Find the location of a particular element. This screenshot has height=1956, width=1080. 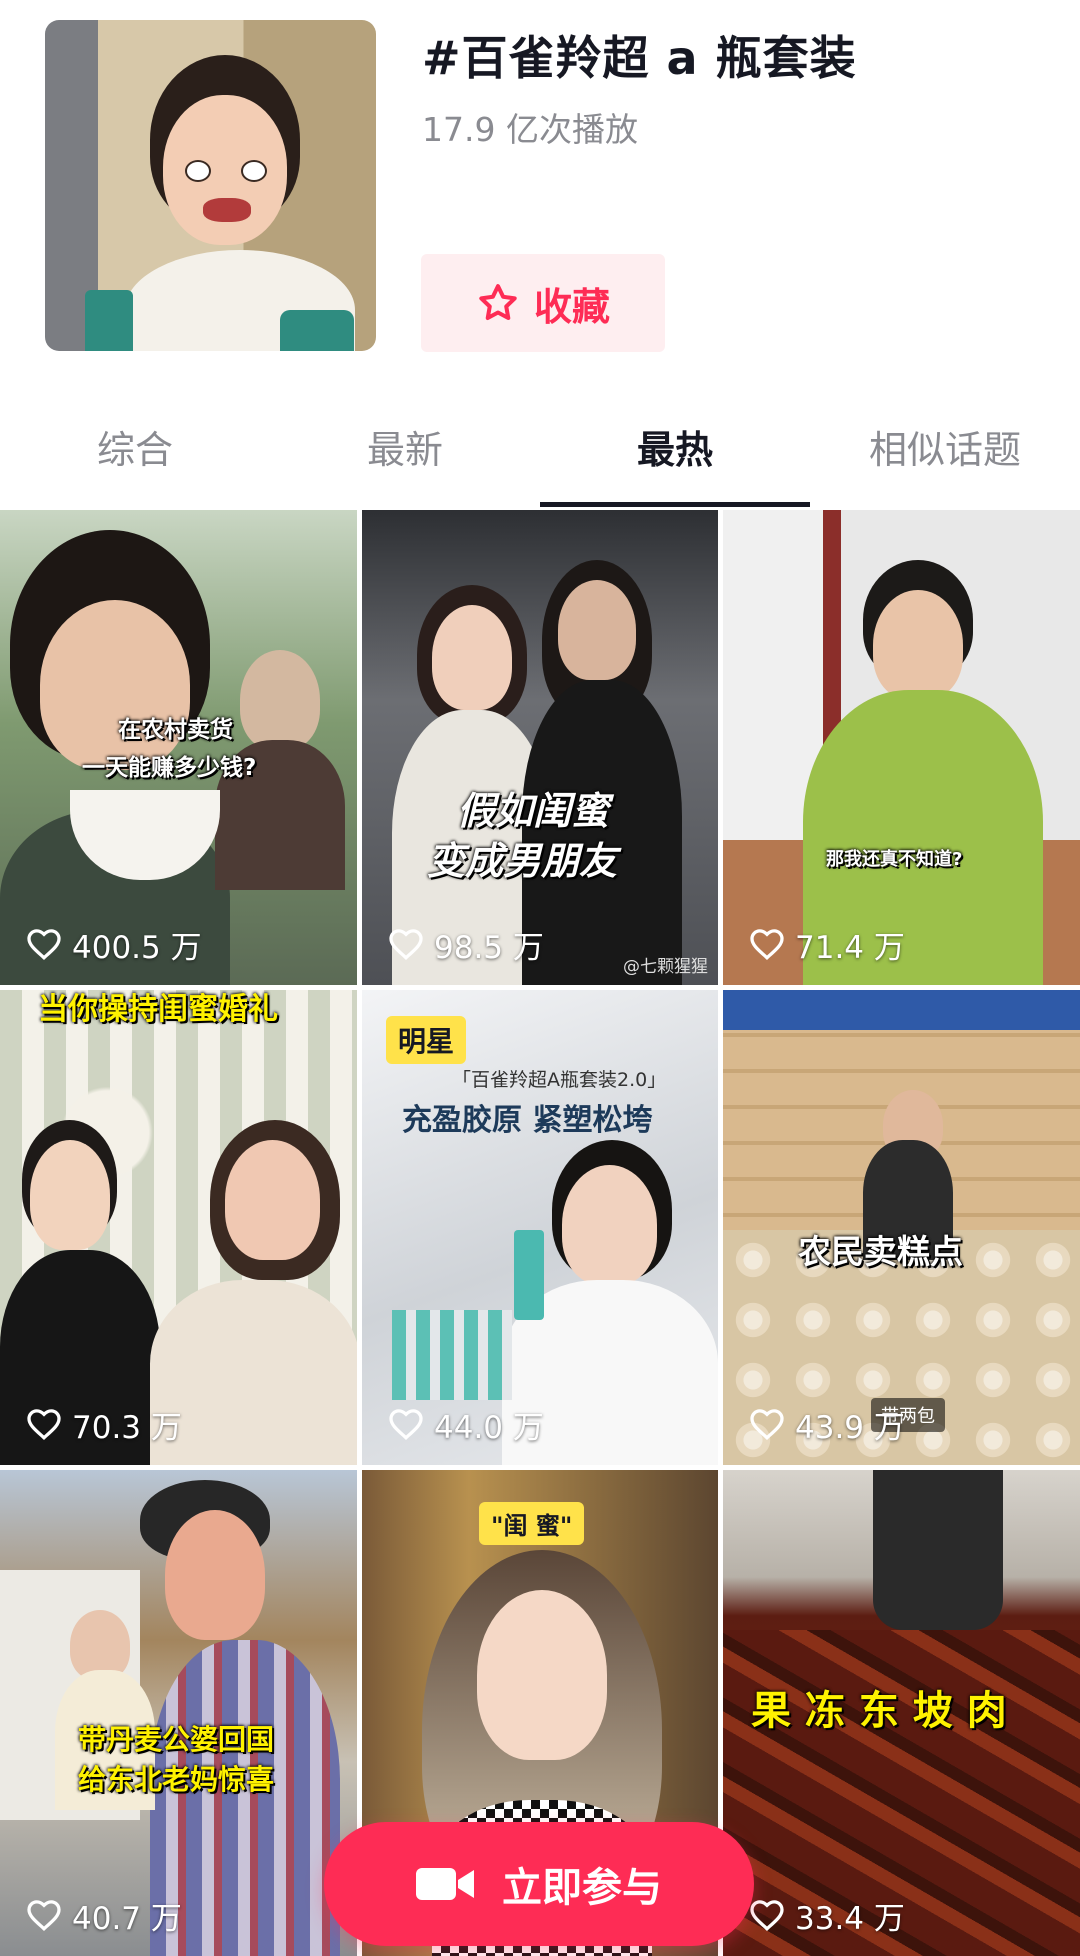

video-caption: 果 冻 东 坡 肉 is located at coordinates (879, 1711).